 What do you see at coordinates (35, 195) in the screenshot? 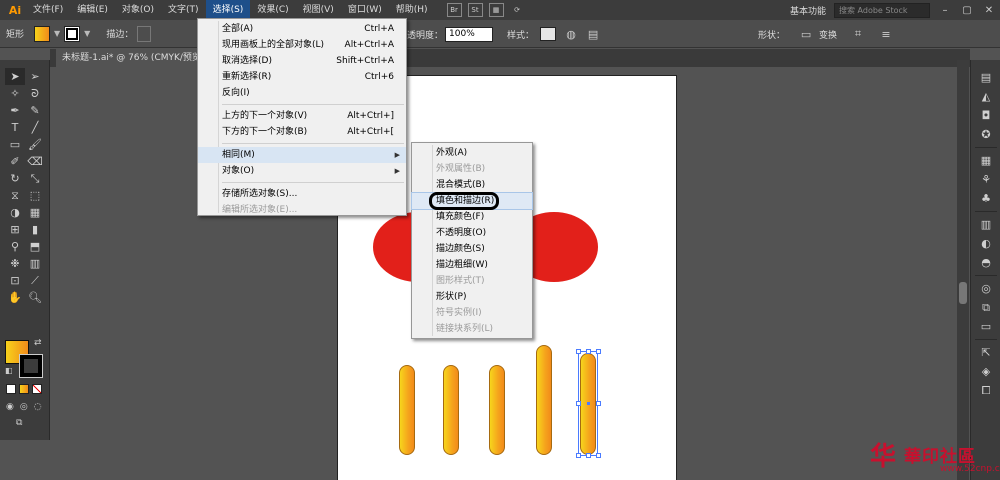
I see `free-transform-icon: ⬚` at bounding box center [35, 195].